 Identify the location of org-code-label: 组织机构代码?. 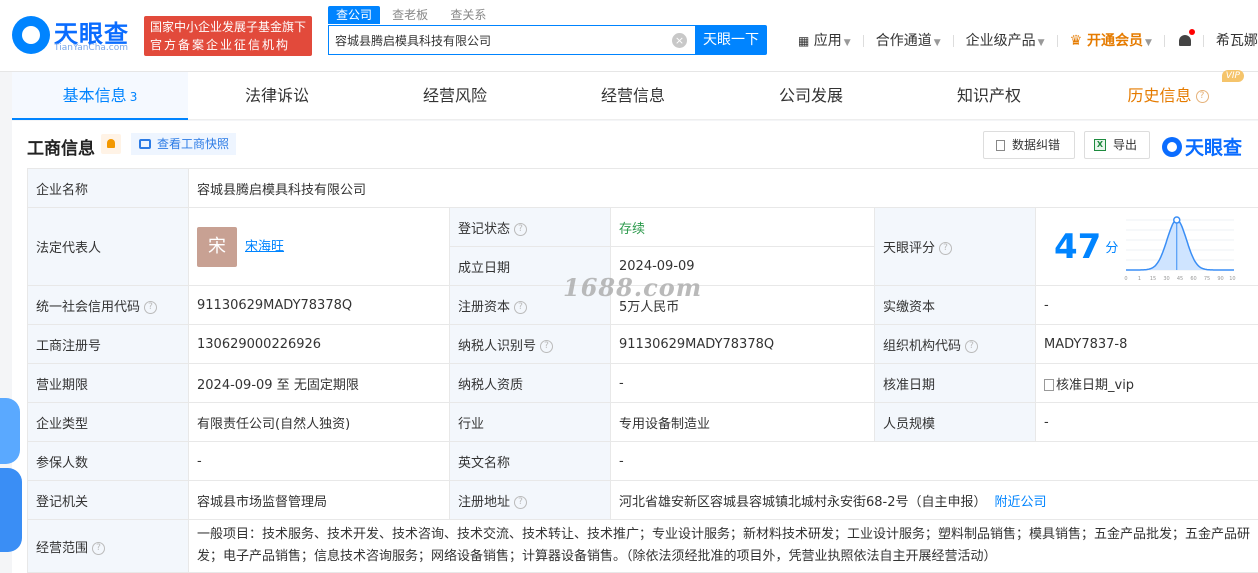
(955, 344).